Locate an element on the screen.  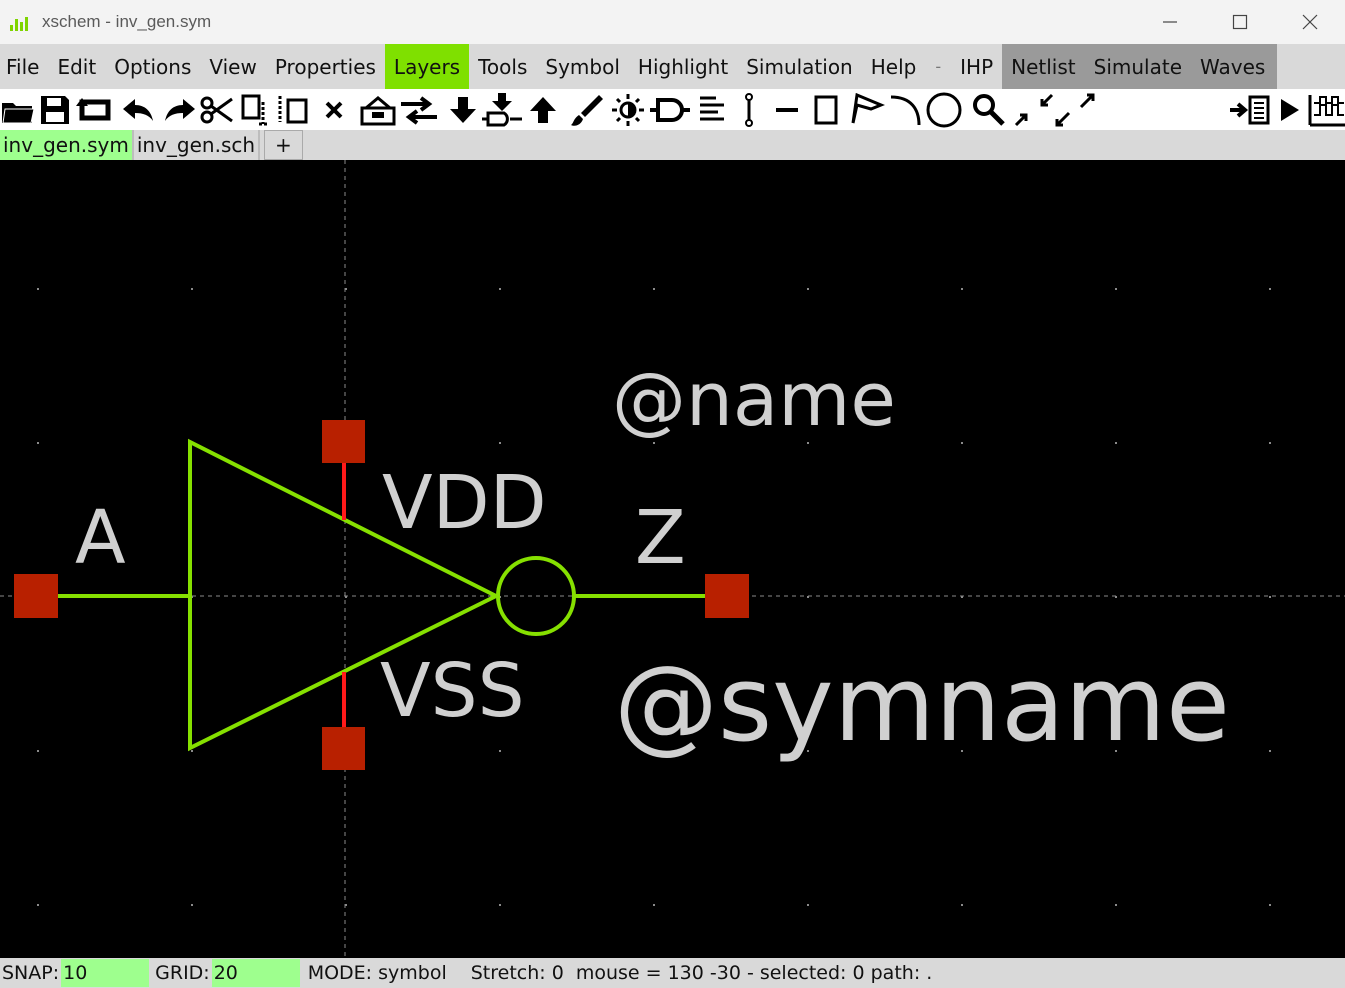
swap-icon is located at coordinates (419, 110).